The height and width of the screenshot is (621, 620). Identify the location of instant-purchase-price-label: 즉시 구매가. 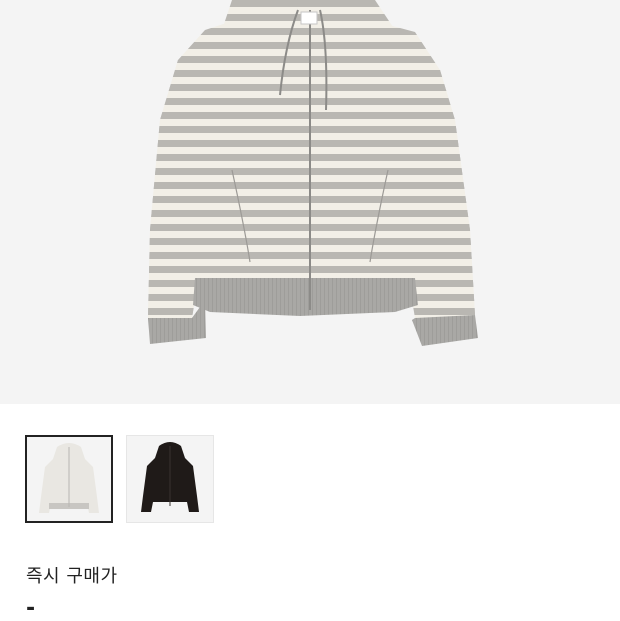
(72, 576).